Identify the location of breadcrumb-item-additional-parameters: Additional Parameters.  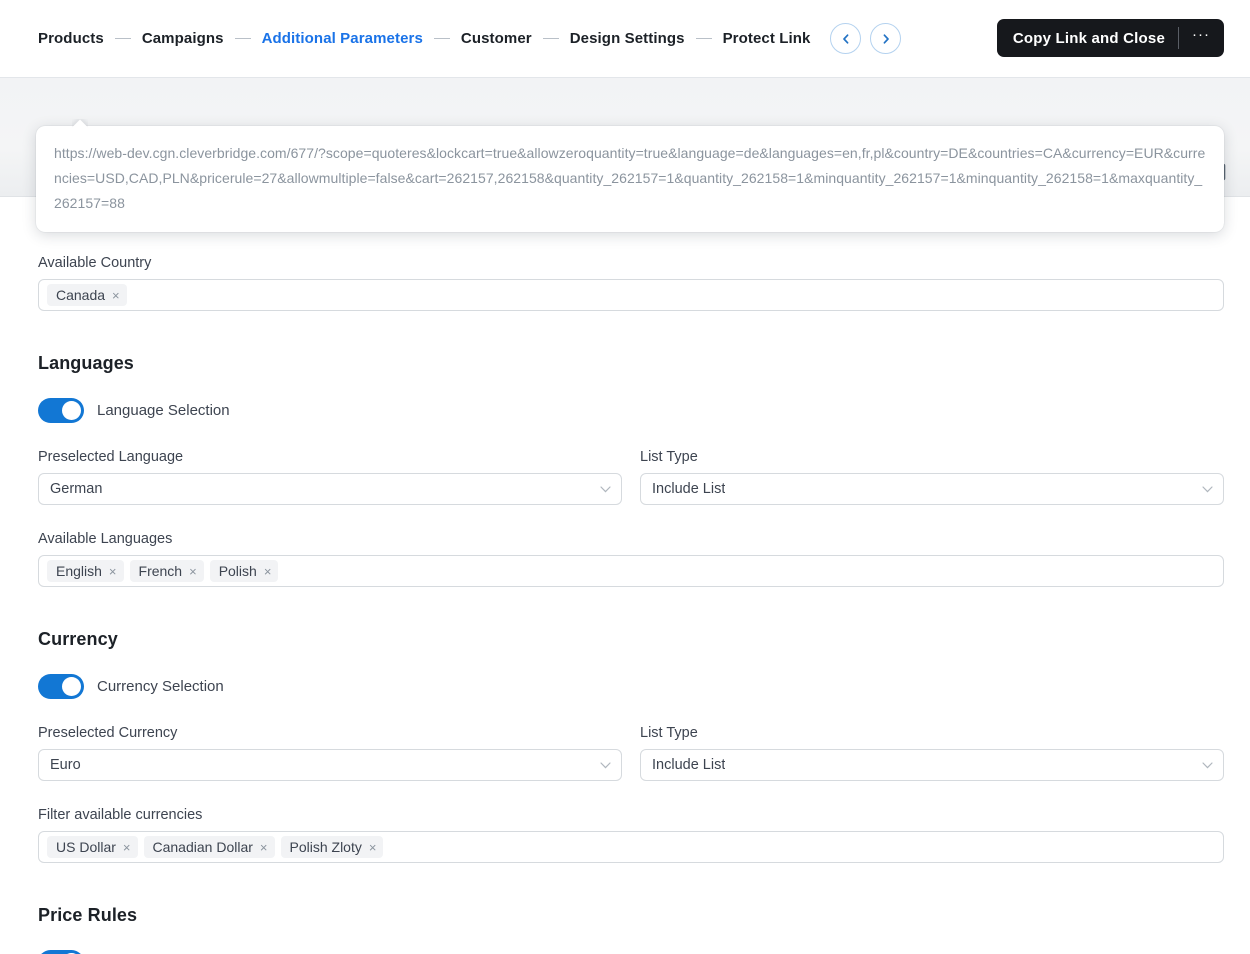
(342, 38).